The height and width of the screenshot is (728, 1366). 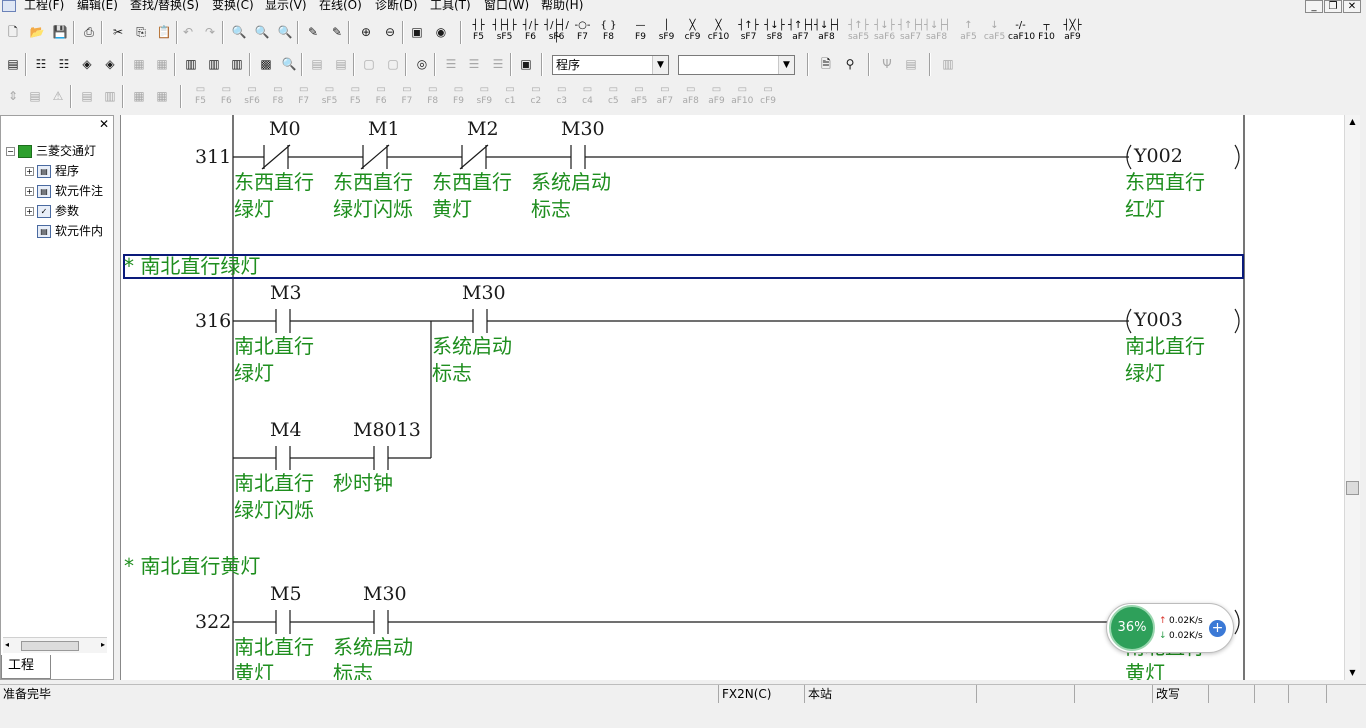 What do you see at coordinates (337, 32) in the screenshot?
I see `comment-mode-icon: ✎` at bounding box center [337, 32].